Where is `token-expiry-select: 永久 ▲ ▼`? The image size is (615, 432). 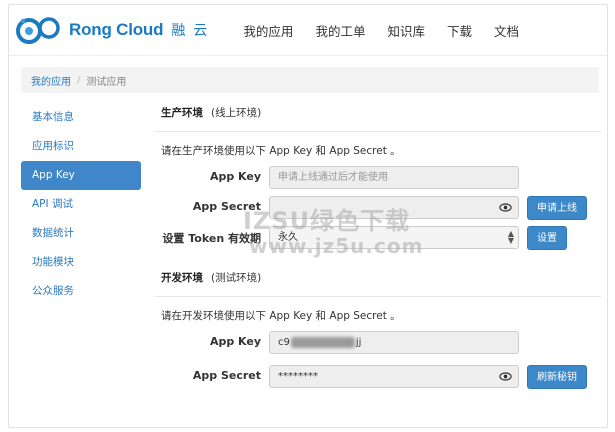 token-expiry-select: 永久 ▲ ▼ is located at coordinates (394, 237).